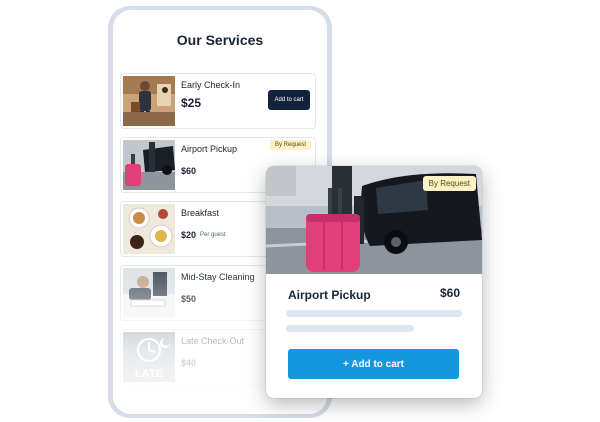 The width and height of the screenshot is (600, 422). I want to click on service-name: Mid-Stay Cleaning, so click(218, 277).